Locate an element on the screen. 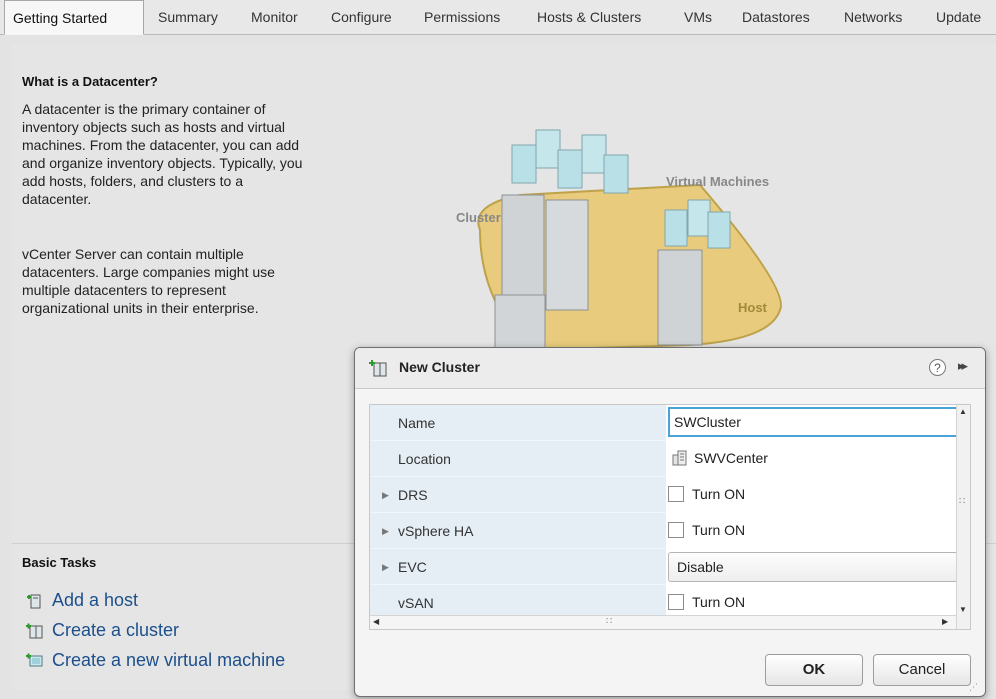  location-value: SWVCenter is located at coordinates (731, 458).